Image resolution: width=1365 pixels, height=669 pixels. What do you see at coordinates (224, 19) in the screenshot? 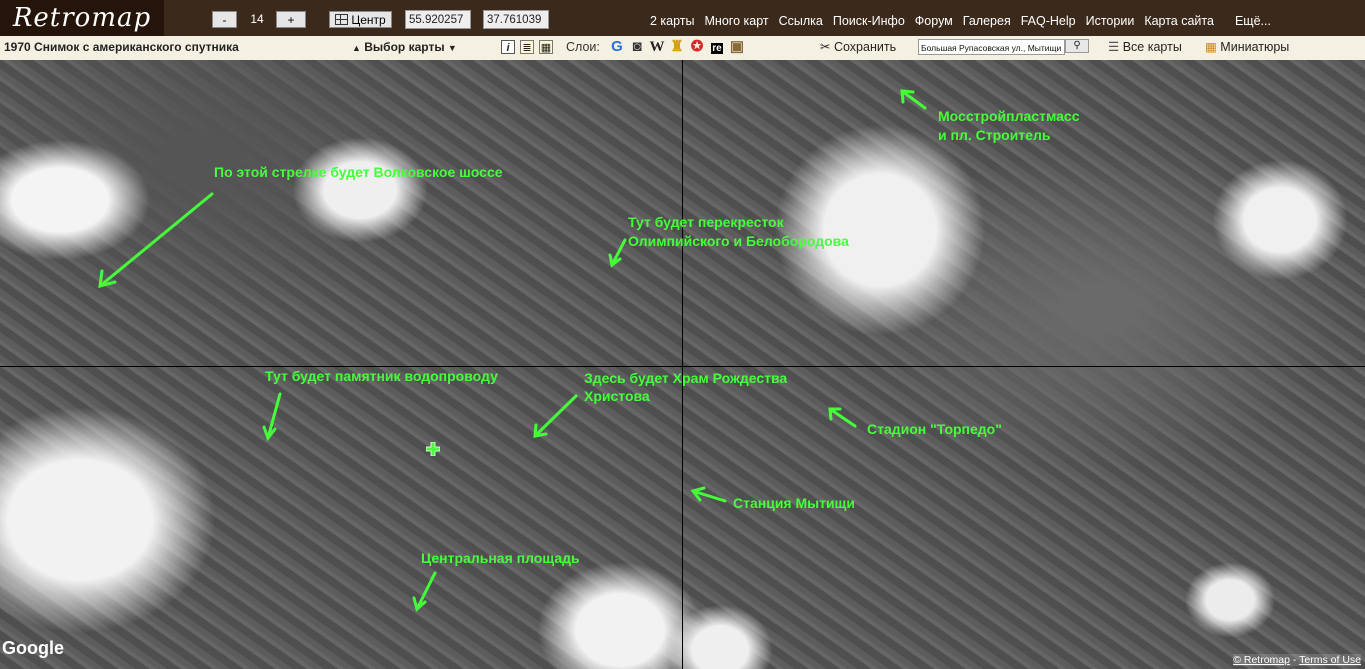
I see `zoom-out-button: -` at bounding box center [224, 19].